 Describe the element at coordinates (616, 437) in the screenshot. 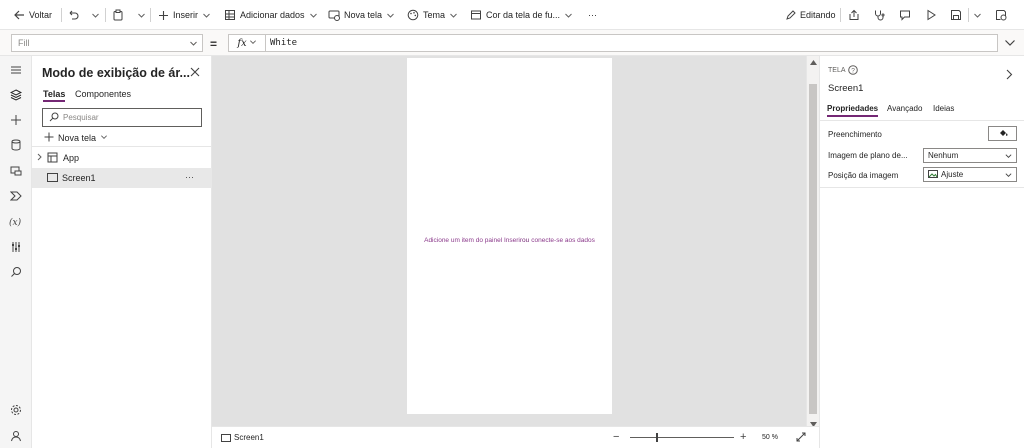

I see `zoom-out-button: −` at that location.